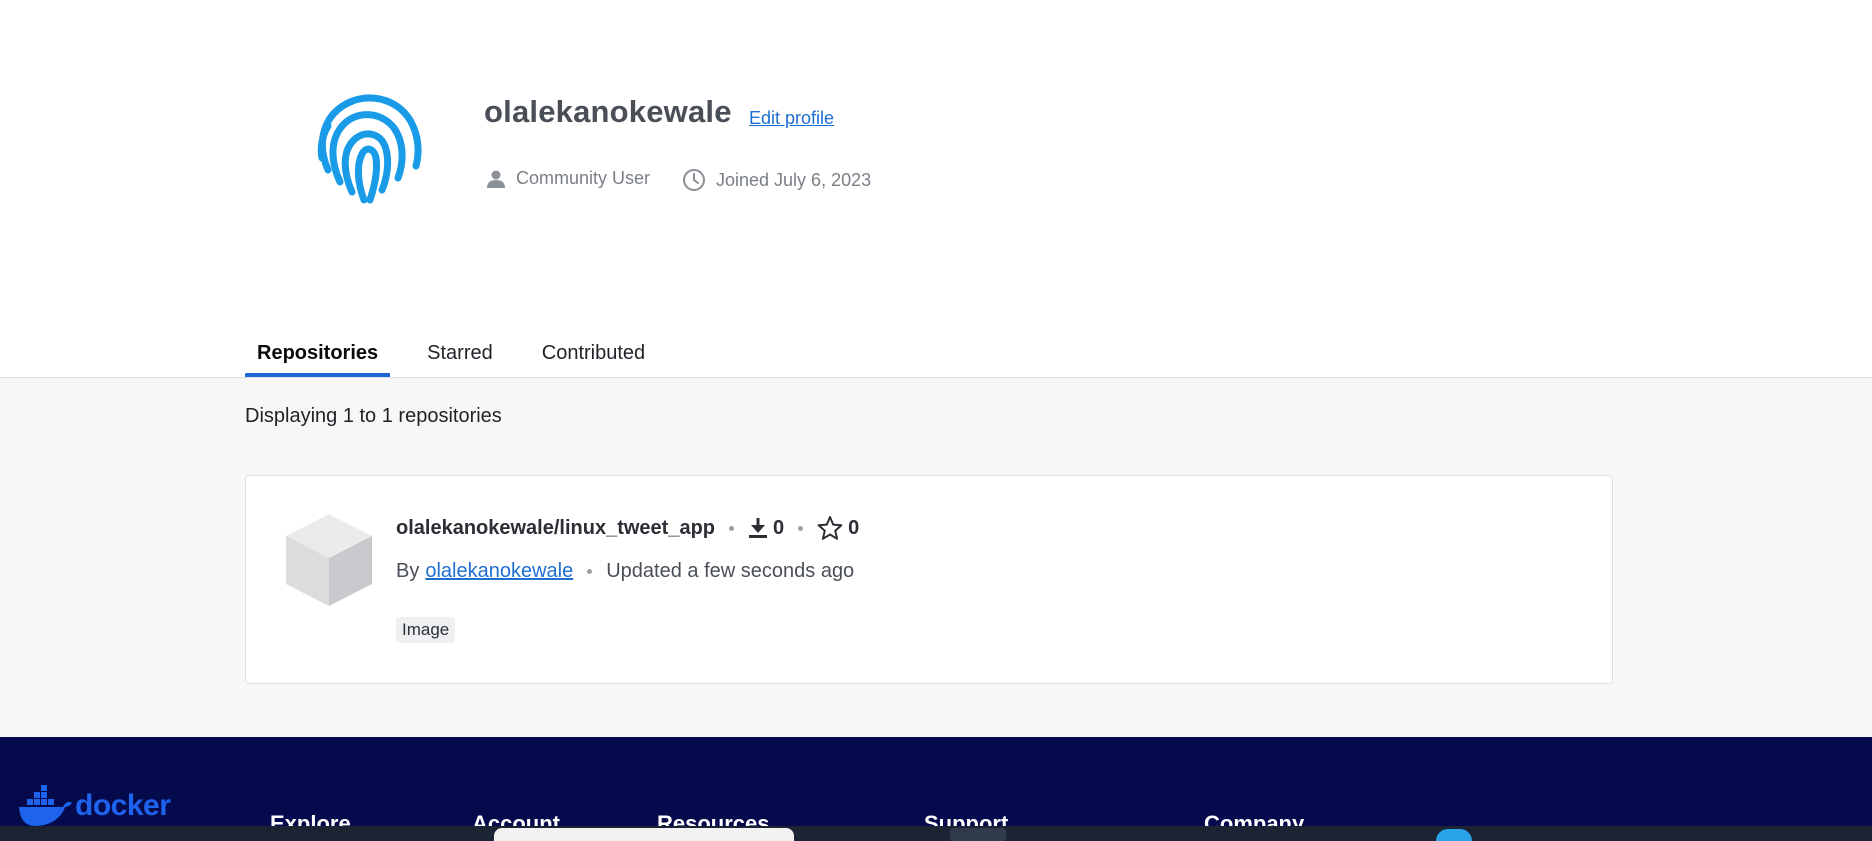 The height and width of the screenshot is (841, 1872). I want to click on user-type: Community User, so click(568, 178).